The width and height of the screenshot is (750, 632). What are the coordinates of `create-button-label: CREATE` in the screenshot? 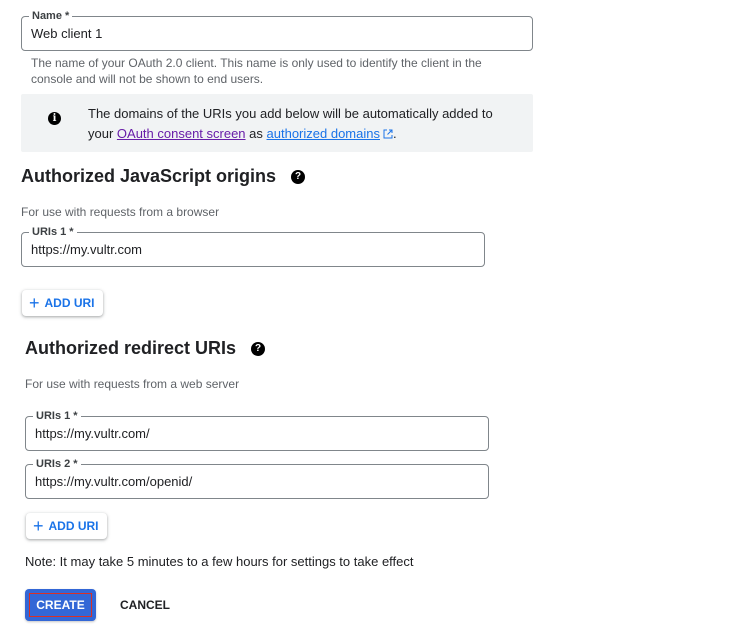 It's located at (60, 605).